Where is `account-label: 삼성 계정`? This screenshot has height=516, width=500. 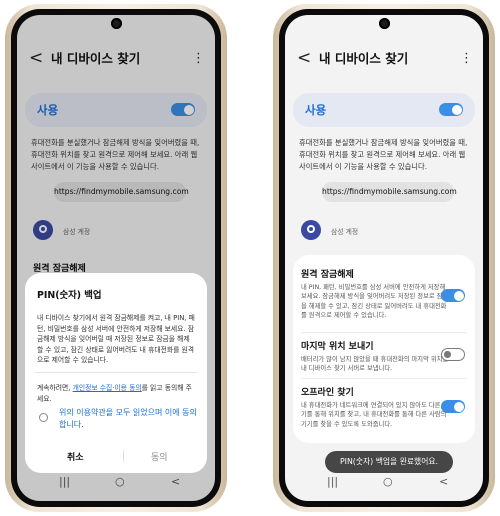 account-label: 삼성 계정 is located at coordinates (345, 232).